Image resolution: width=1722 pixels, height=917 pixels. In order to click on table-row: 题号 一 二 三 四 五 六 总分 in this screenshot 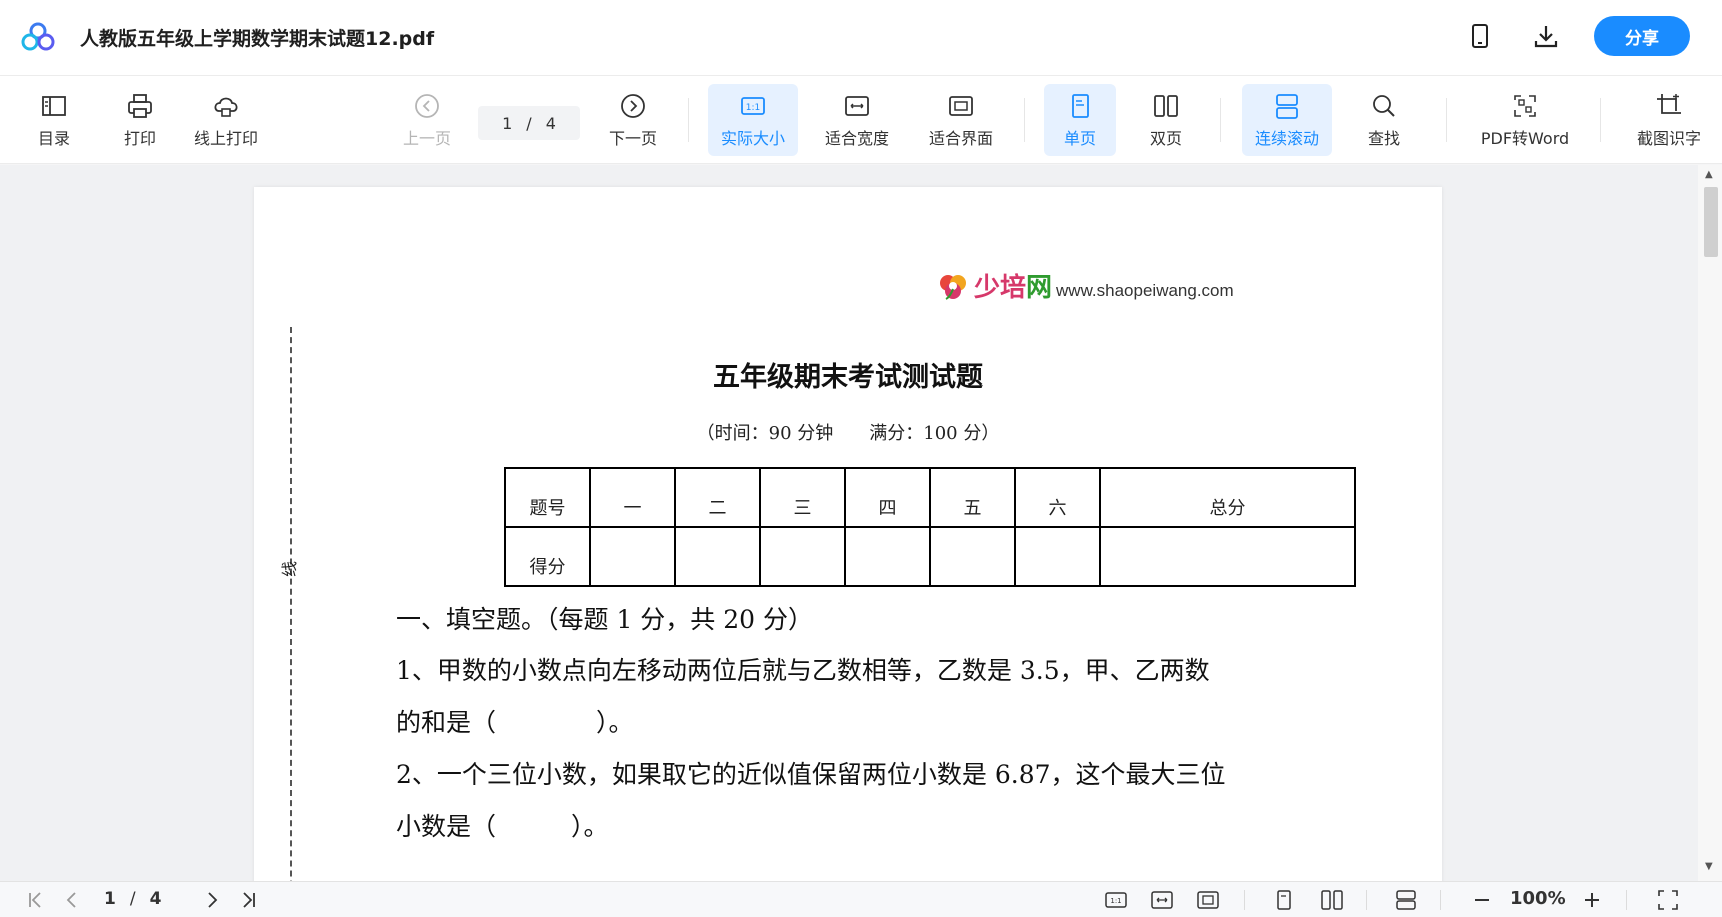, I will do `click(930, 497)`.